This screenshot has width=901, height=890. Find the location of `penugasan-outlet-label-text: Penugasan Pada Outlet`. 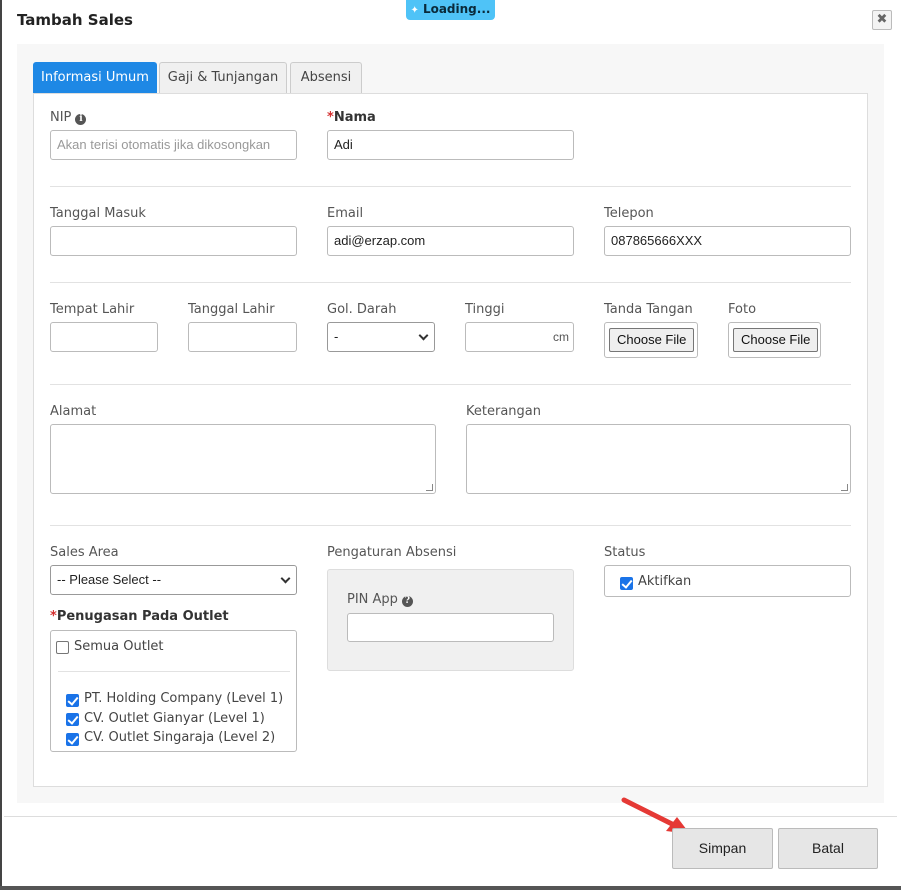

penugasan-outlet-label-text: Penugasan Pada Outlet is located at coordinates (142, 616).